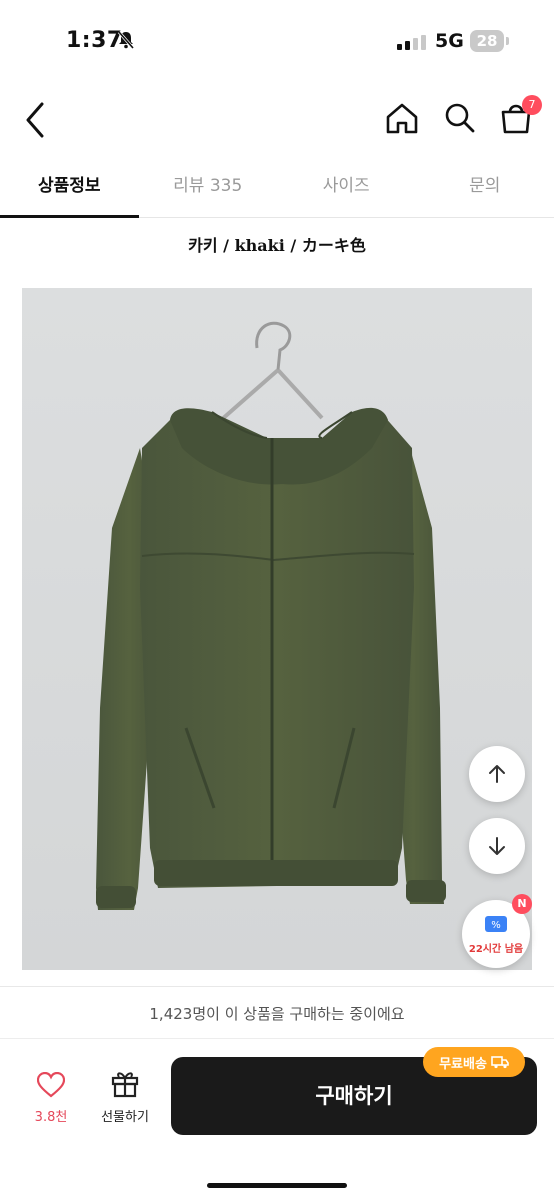  I want to click on free-shipping-badge: 무료배송, so click(474, 1062).